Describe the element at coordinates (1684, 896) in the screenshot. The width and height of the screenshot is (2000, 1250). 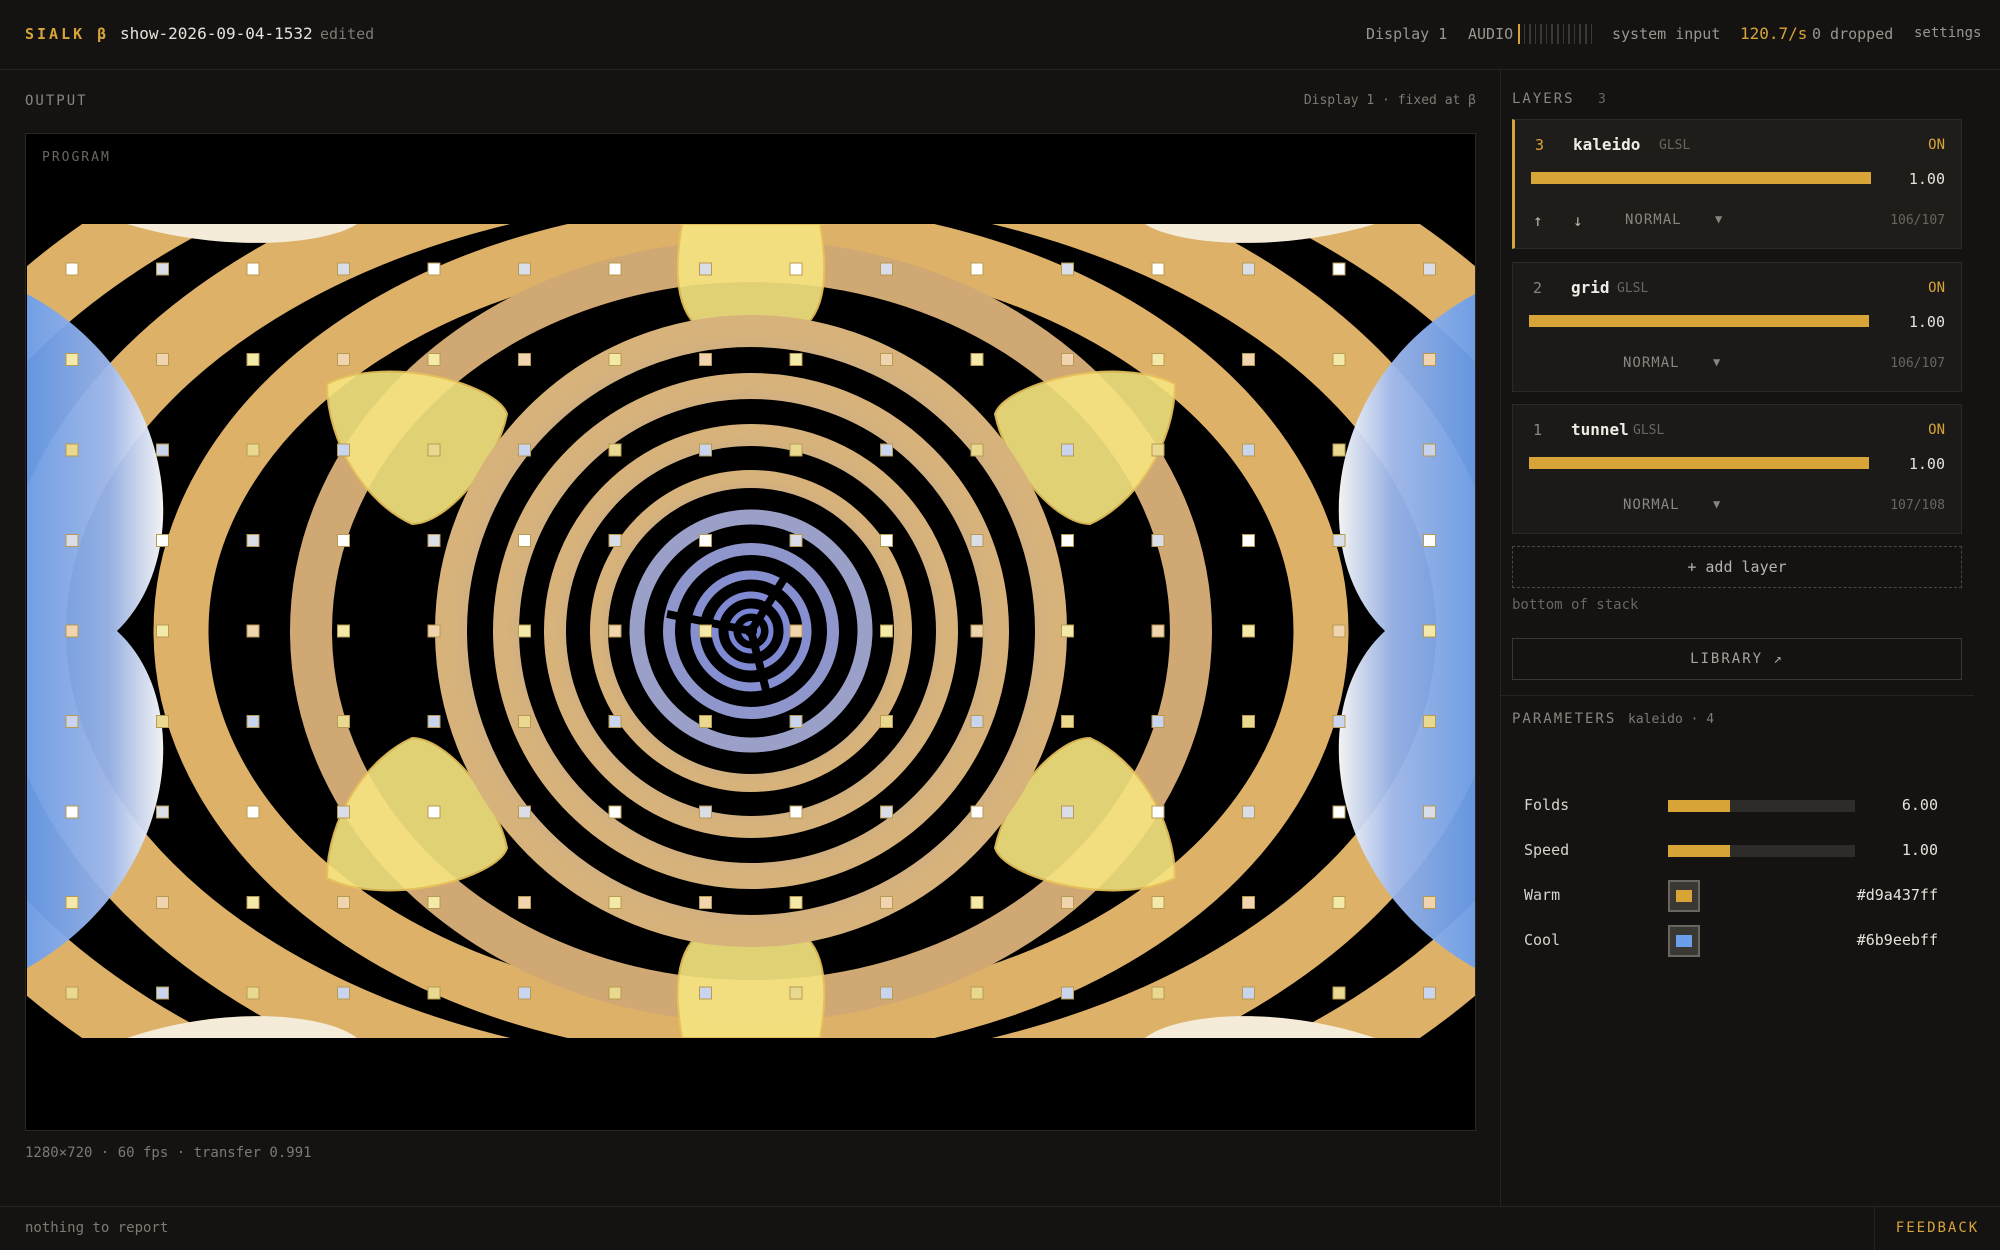
I see `color-swatch-warm` at that location.